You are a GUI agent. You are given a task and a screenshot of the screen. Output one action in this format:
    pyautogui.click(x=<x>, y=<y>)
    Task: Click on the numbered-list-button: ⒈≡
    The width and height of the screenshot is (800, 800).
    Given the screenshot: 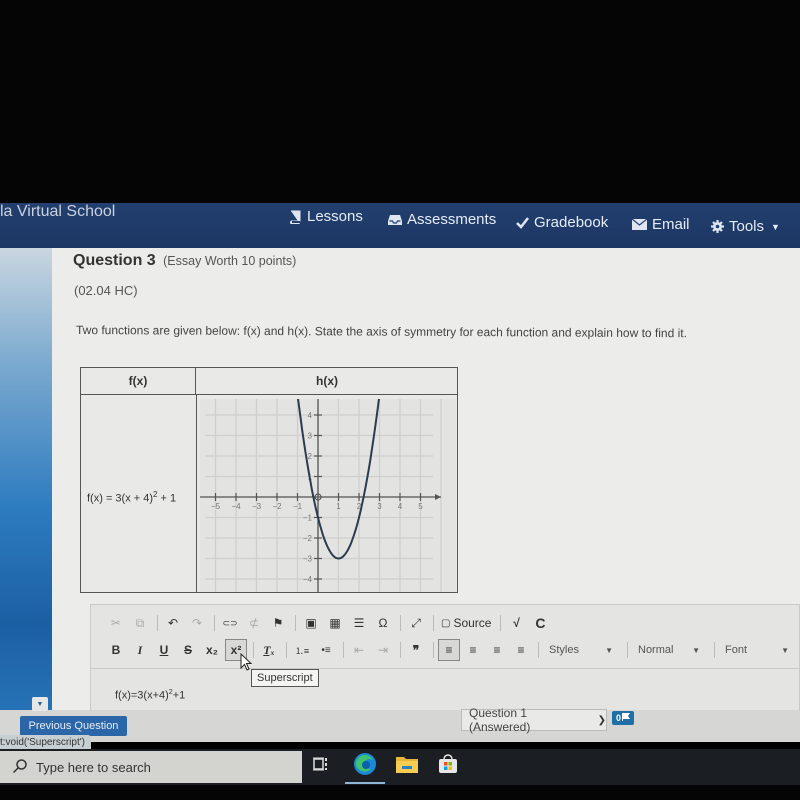 What is the action you would take?
    pyautogui.click(x=302, y=650)
    